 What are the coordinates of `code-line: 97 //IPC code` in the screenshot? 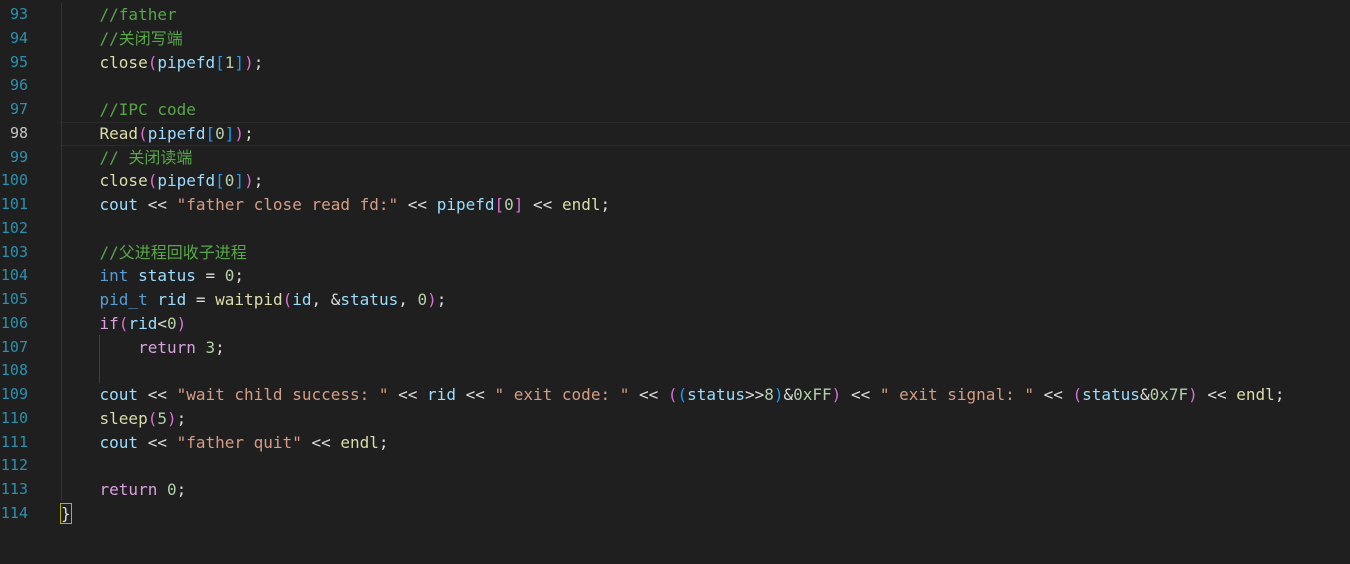 It's located at (675, 110).